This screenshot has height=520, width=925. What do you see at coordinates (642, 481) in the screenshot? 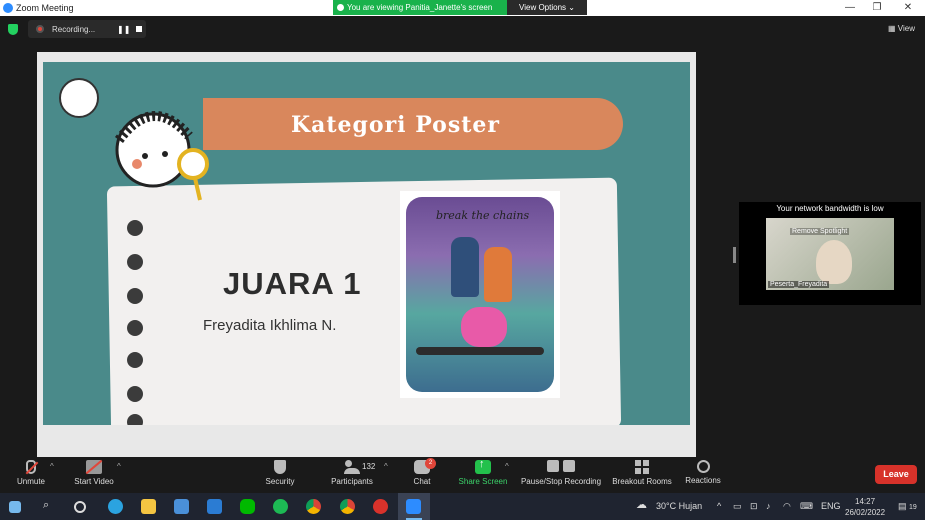
I see `breakout-rooms-label: Breakout Rooms` at bounding box center [642, 481].